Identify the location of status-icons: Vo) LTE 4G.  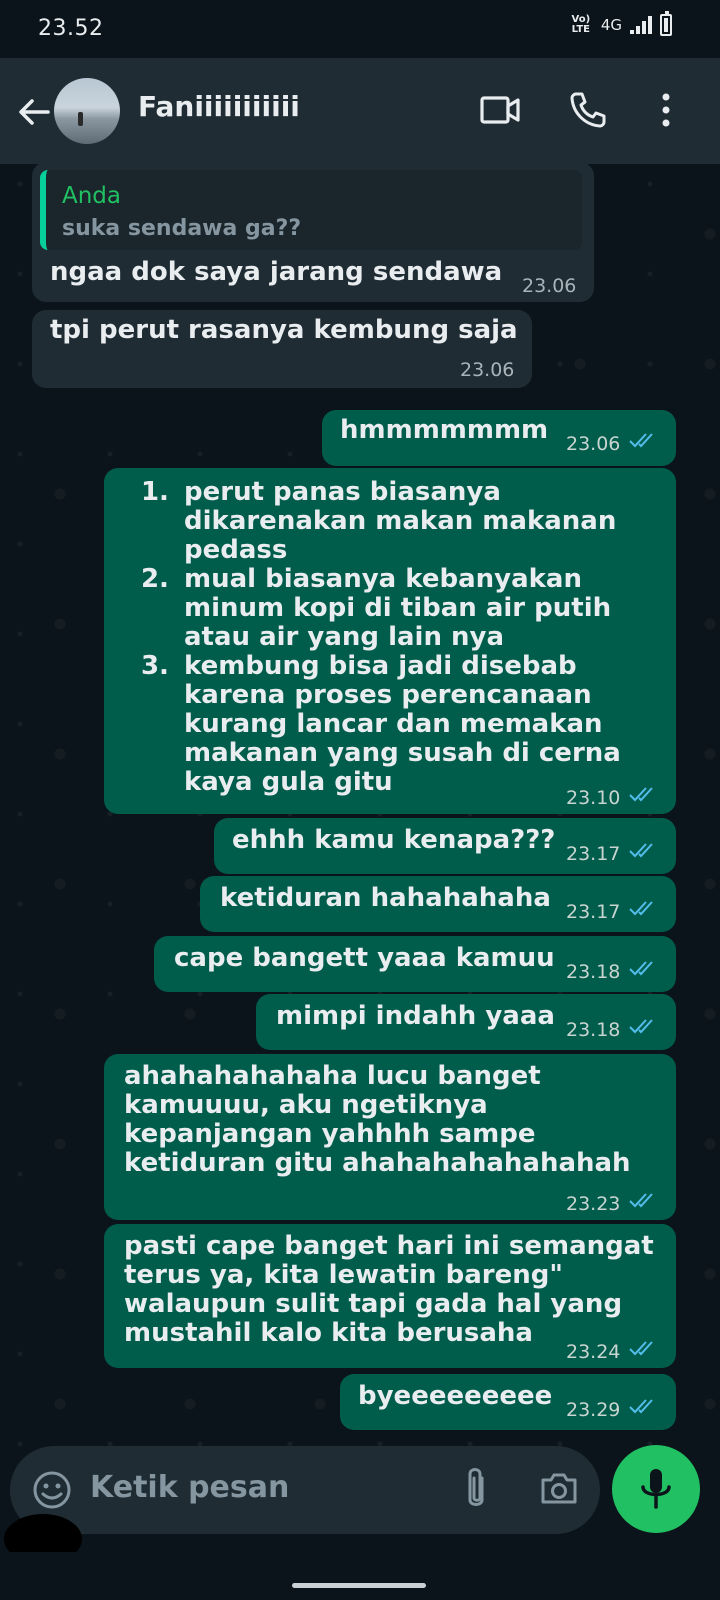
(620, 23).